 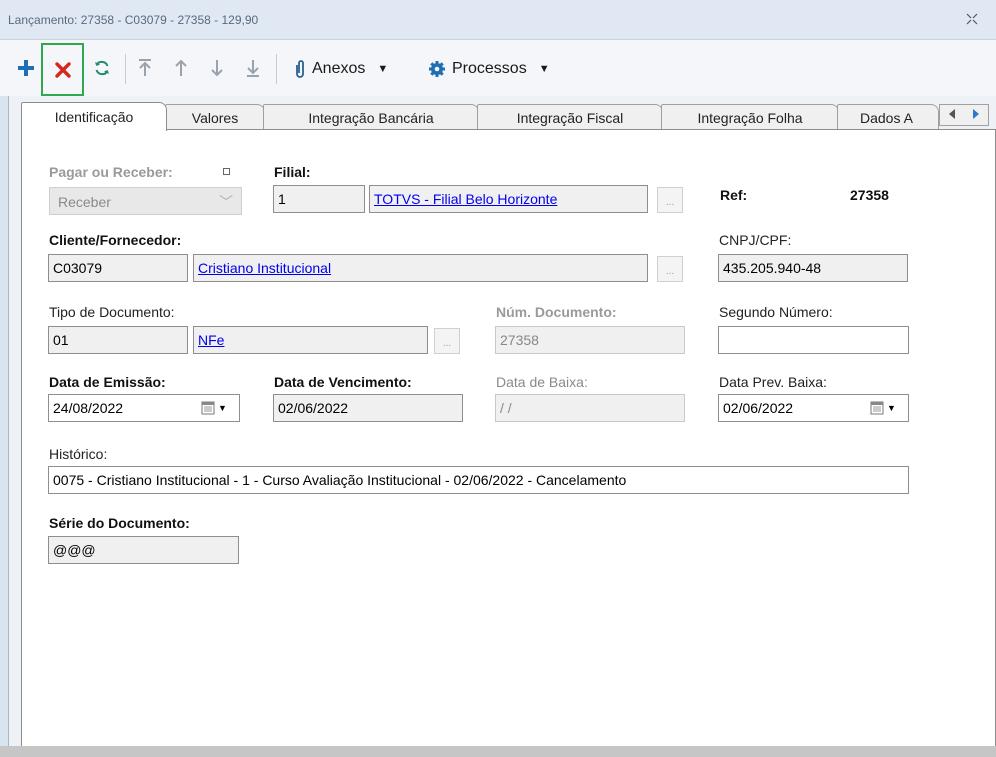 I want to click on refresh-icon, so click(x=102, y=68).